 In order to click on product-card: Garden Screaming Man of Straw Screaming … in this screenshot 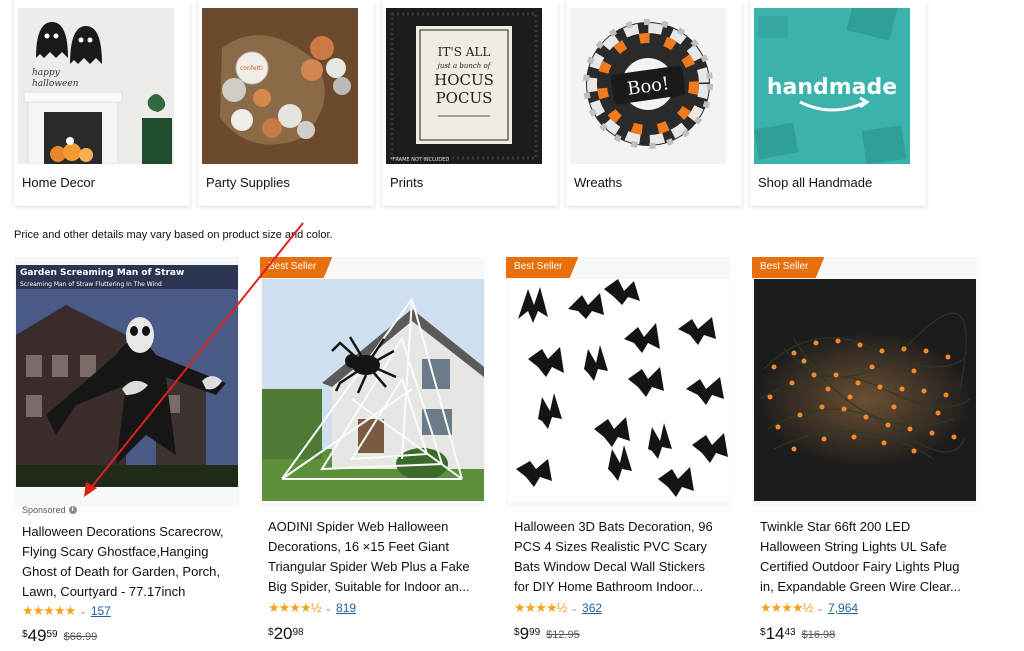, I will do `click(126, 454)`.